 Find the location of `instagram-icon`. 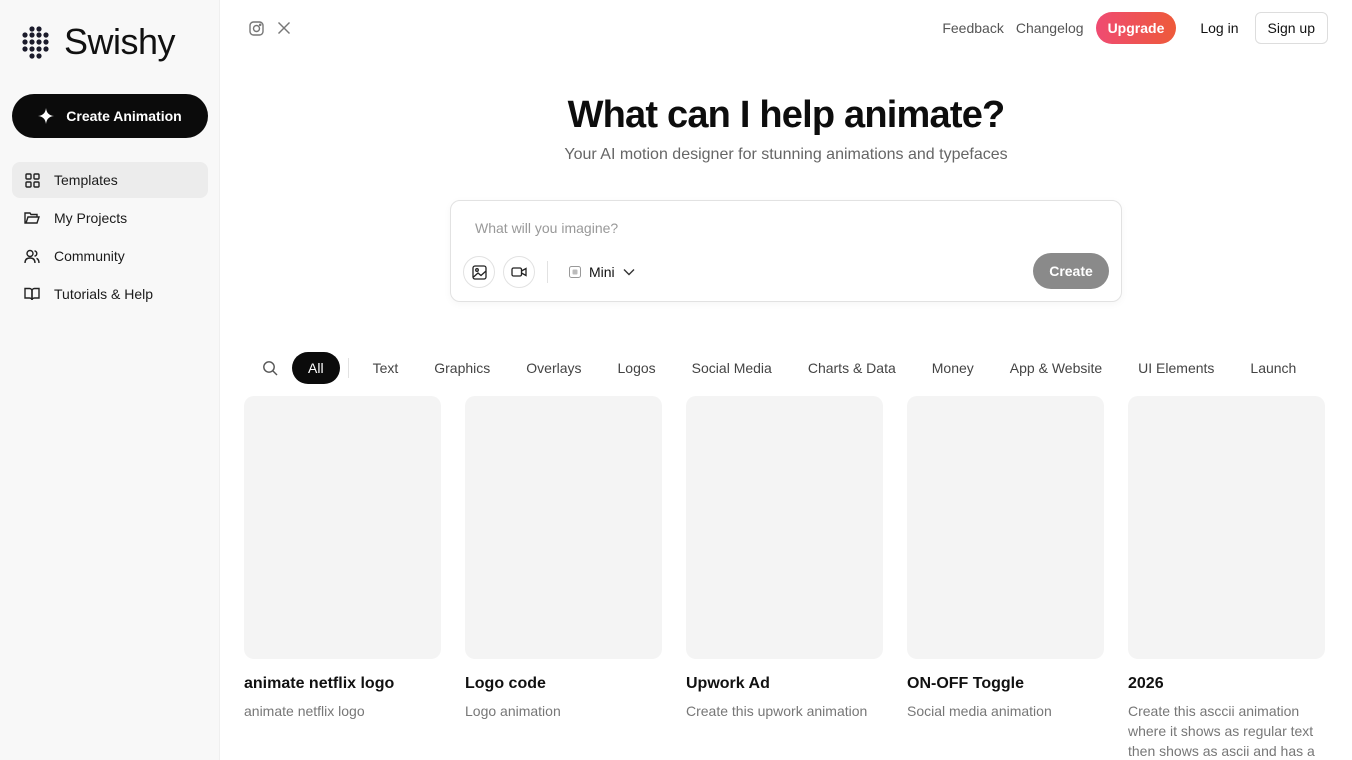

instagram-icon is located at coordinates (256, 28).